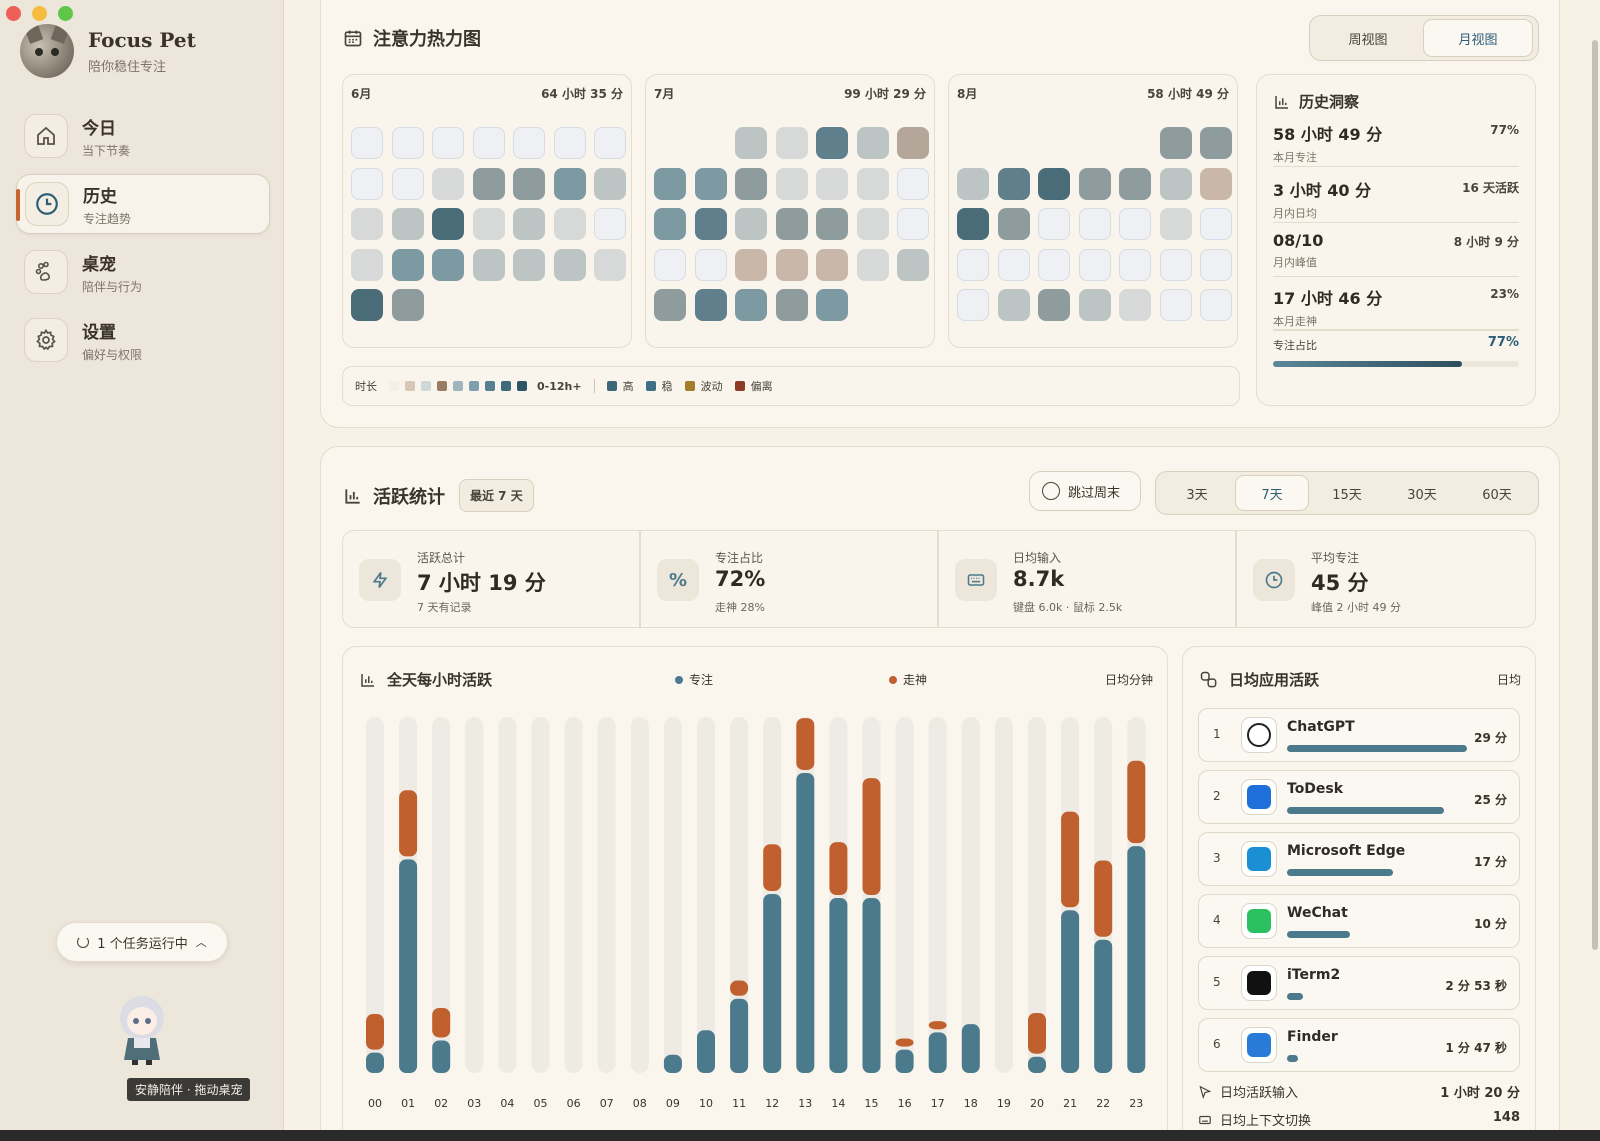 This screenshot has width=1600, height=1141. Describe the element at coordinates (1359, 921) in the screenshot. I see `app-row: 4 WeChat 10 分` at that location.